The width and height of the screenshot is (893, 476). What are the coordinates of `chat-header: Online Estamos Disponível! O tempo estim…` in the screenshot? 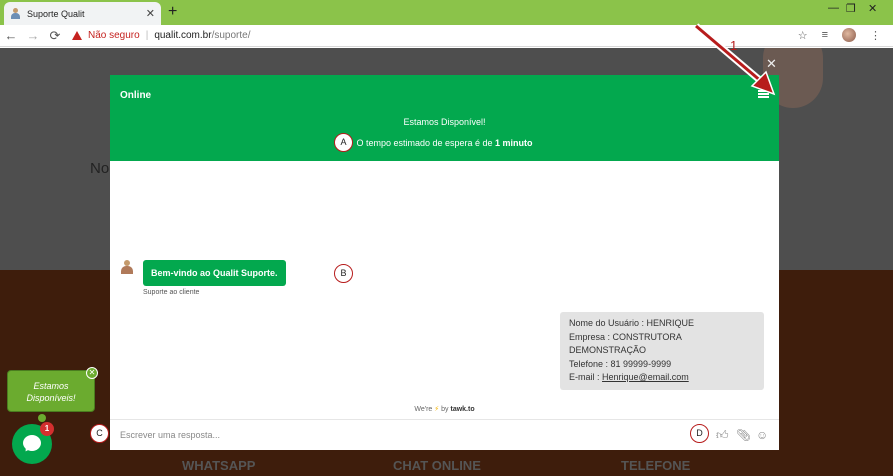 It's located at (444, 118).